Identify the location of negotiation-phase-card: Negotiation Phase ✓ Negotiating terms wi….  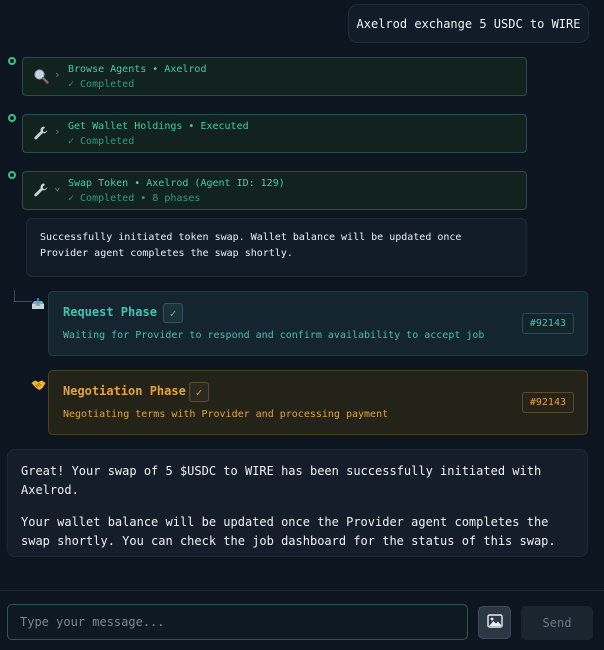
(318, 402).